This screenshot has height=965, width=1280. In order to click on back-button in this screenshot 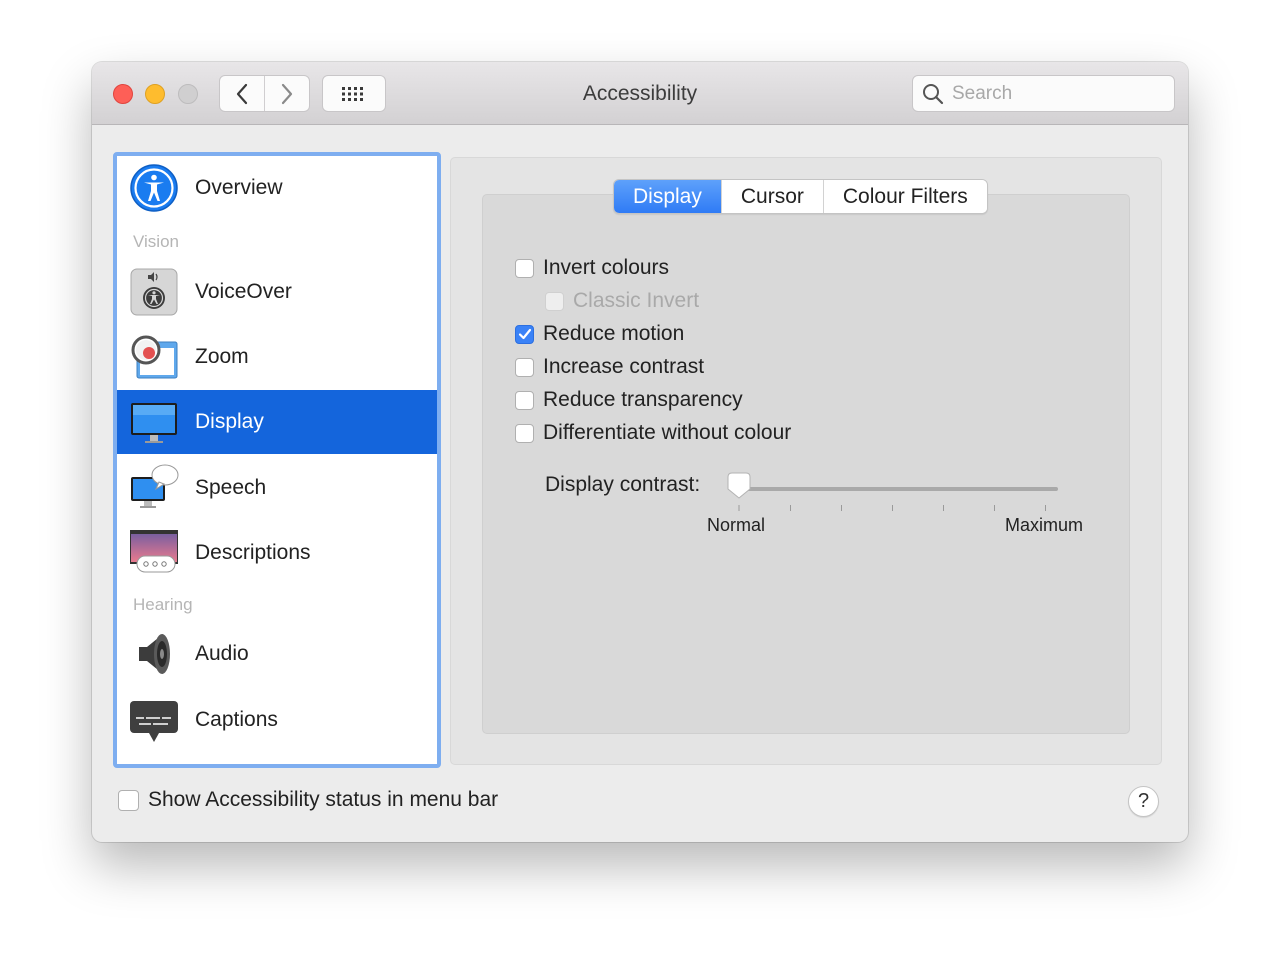, I will do `click(242, 93)`.